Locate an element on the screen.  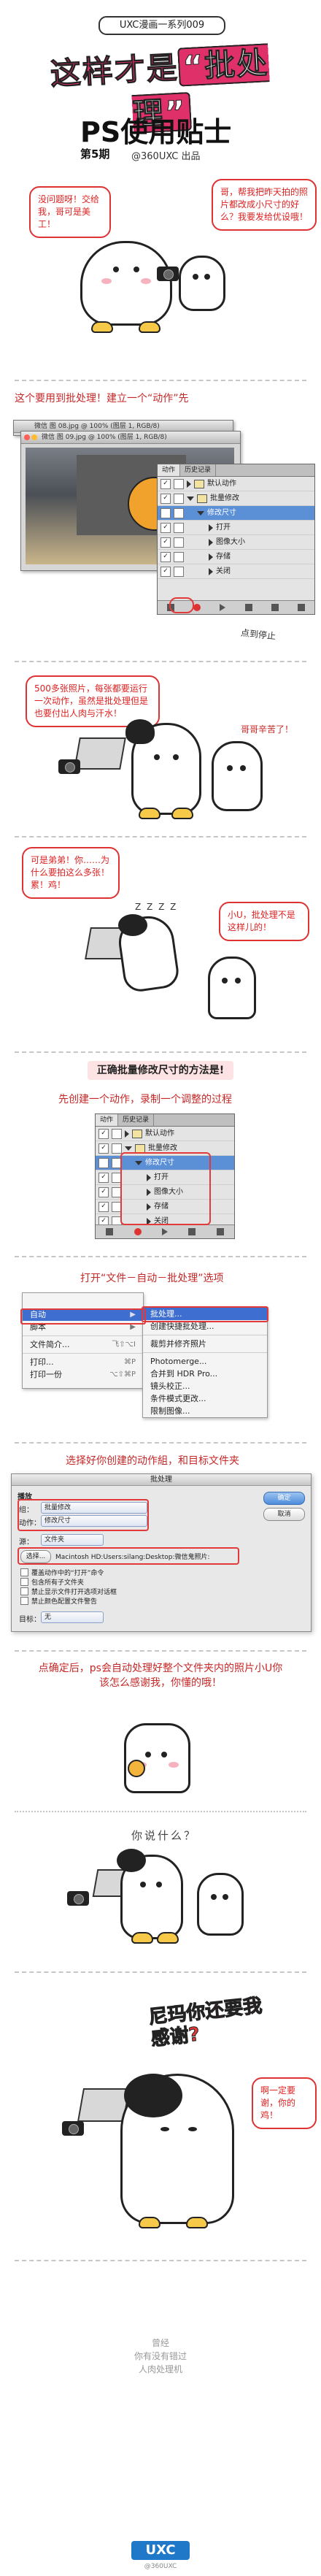
speech-bubble-left: 可是弟弟！你……为什么要拍这么多张！累！鸡！ is located at coordinates (71, 873).